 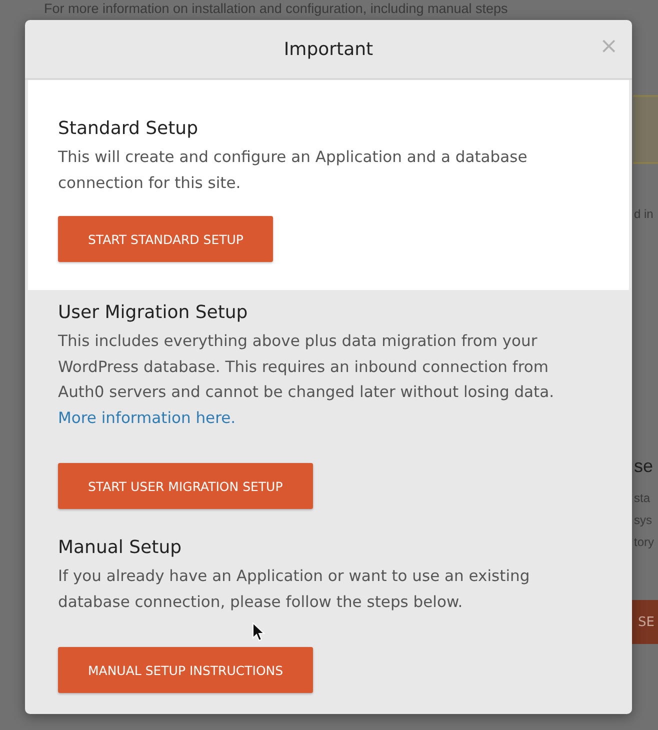 What do you see at coordinates (645, 129) in the screenshot?
I see `notice-banner` at bounding box center [645, 129].